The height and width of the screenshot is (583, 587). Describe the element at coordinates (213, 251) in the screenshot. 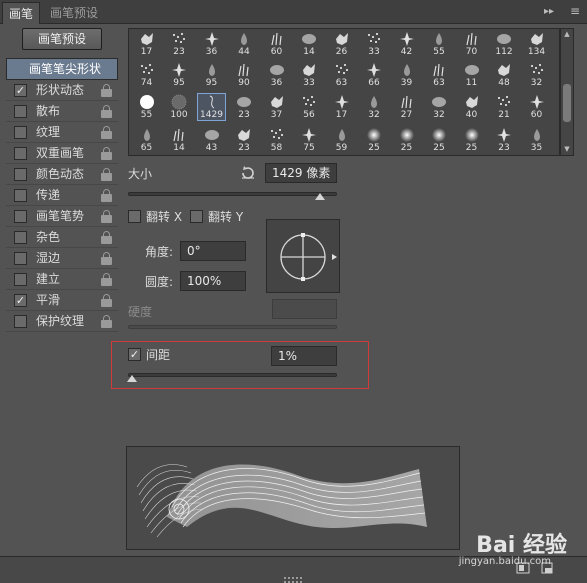

I see `angle-input: 0°` at that location.